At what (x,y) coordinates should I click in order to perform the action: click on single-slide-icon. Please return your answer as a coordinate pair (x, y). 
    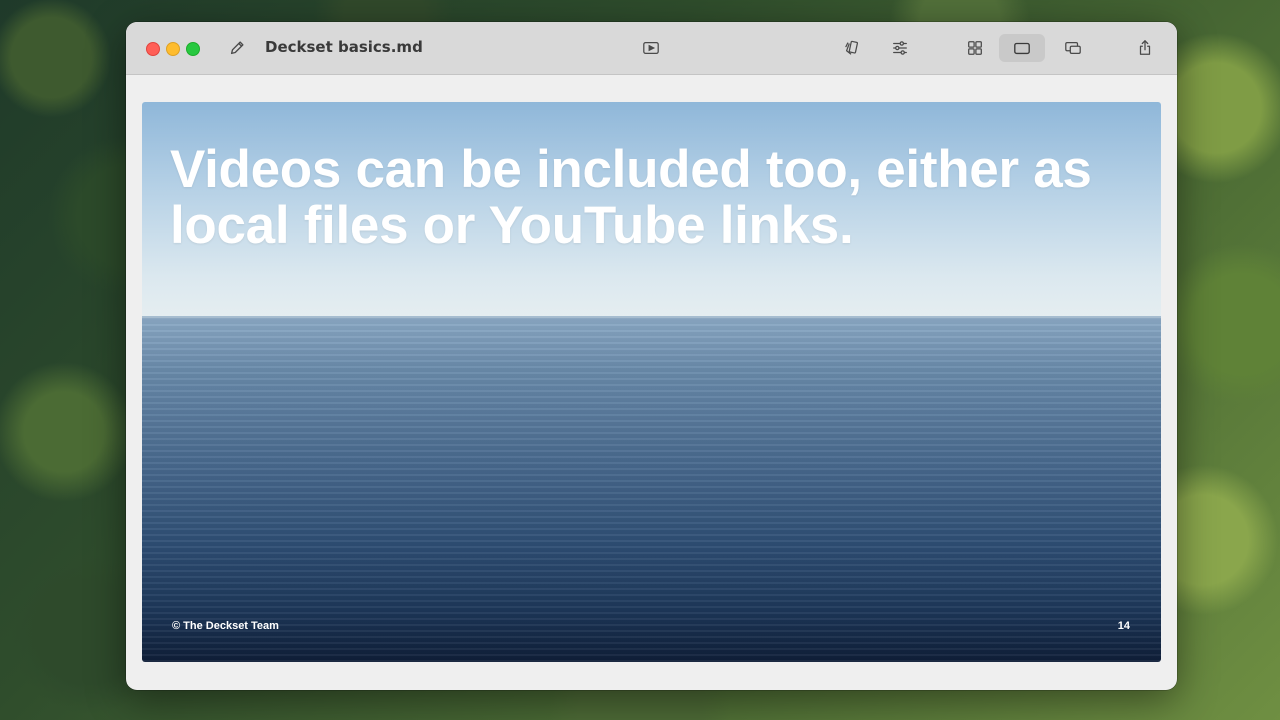
    Looking at the image, I should click on (1022, 48).